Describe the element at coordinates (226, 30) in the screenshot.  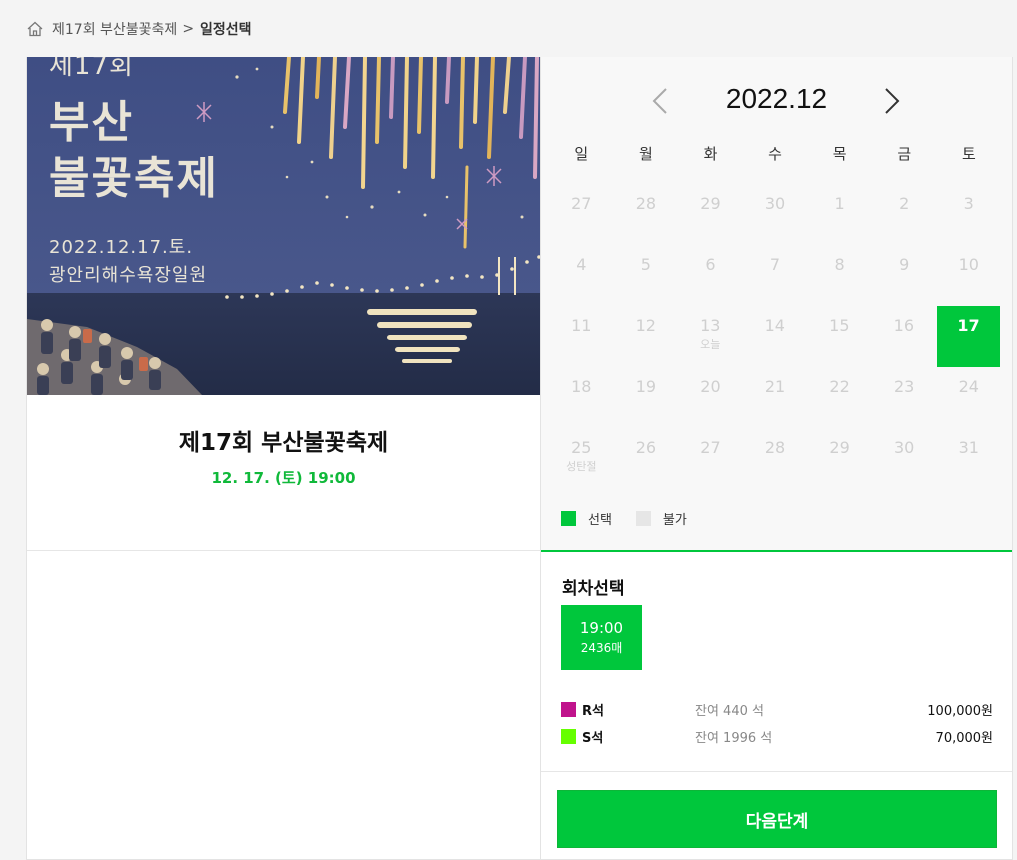
I see `breadcrumb-current: 일정선택` at that location.